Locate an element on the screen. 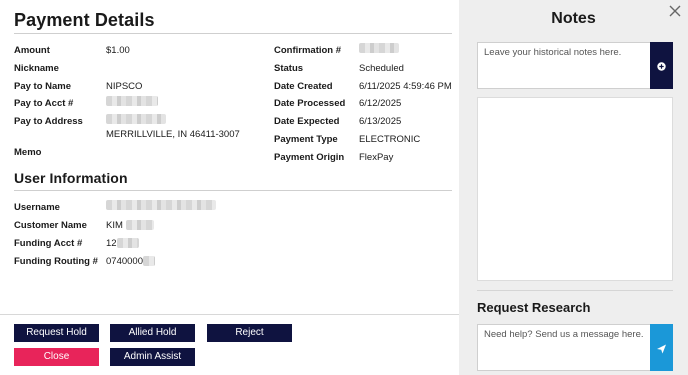  date-expected-value: 6/13/2025 is located at coordinates (380, 121).